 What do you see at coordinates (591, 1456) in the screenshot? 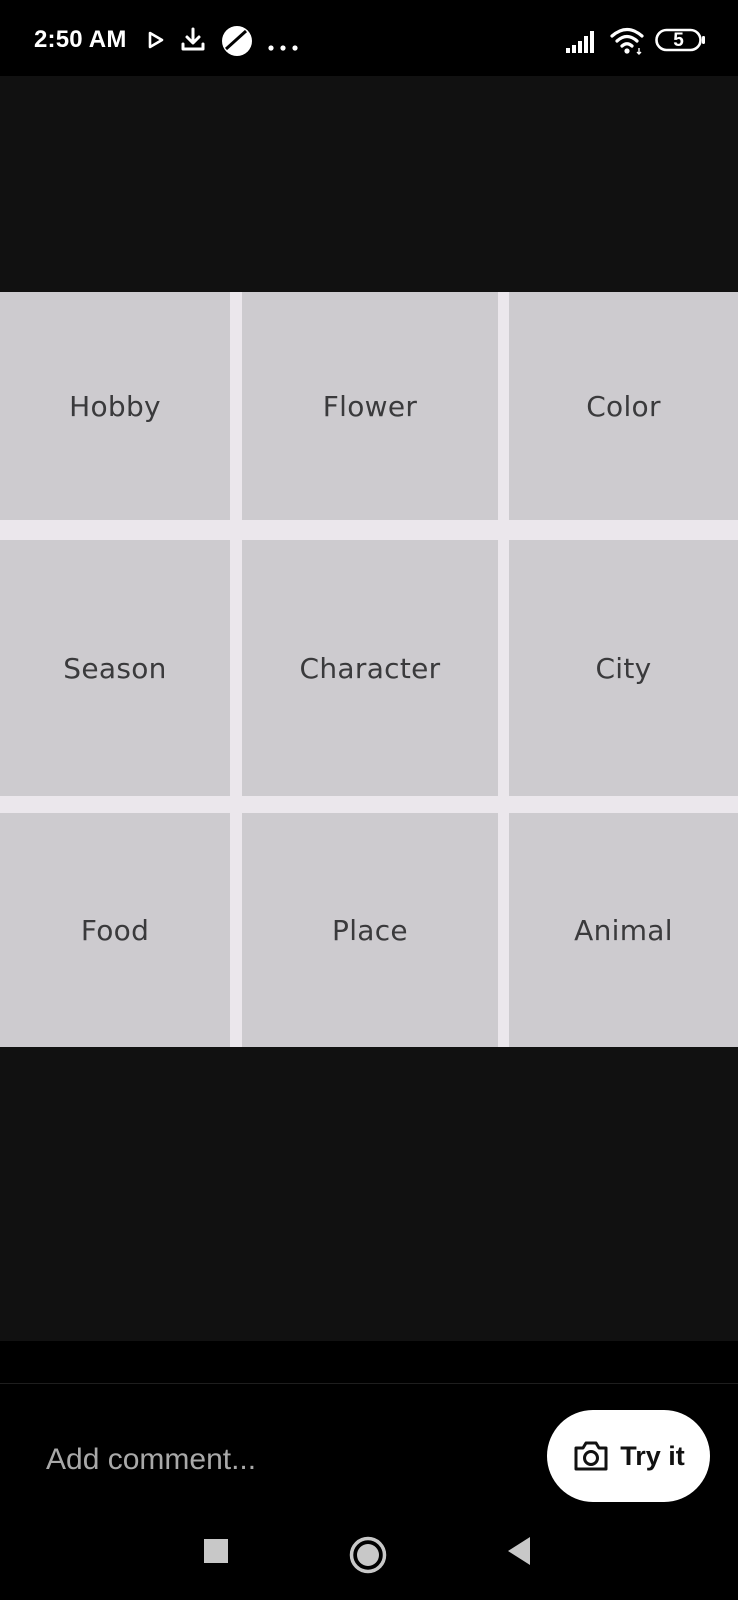
I see `camera-icon` at bounding box center [591, 1456].